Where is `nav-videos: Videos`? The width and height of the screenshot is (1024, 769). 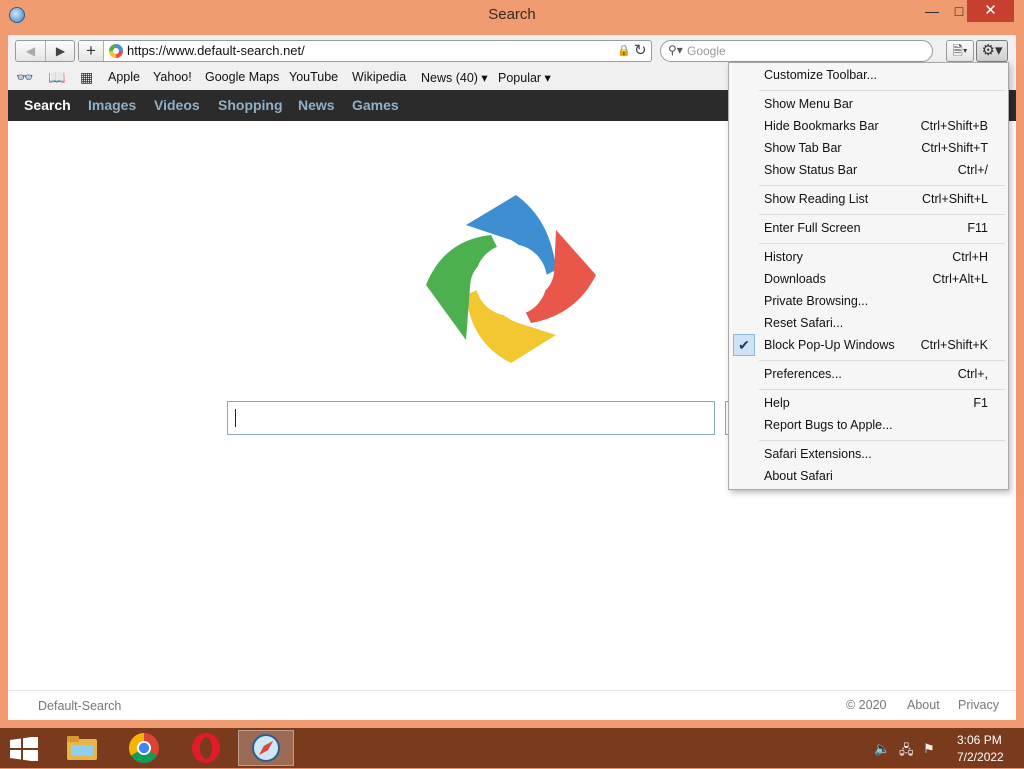 nav-videos: Videos is located at coordinates (177, 105).